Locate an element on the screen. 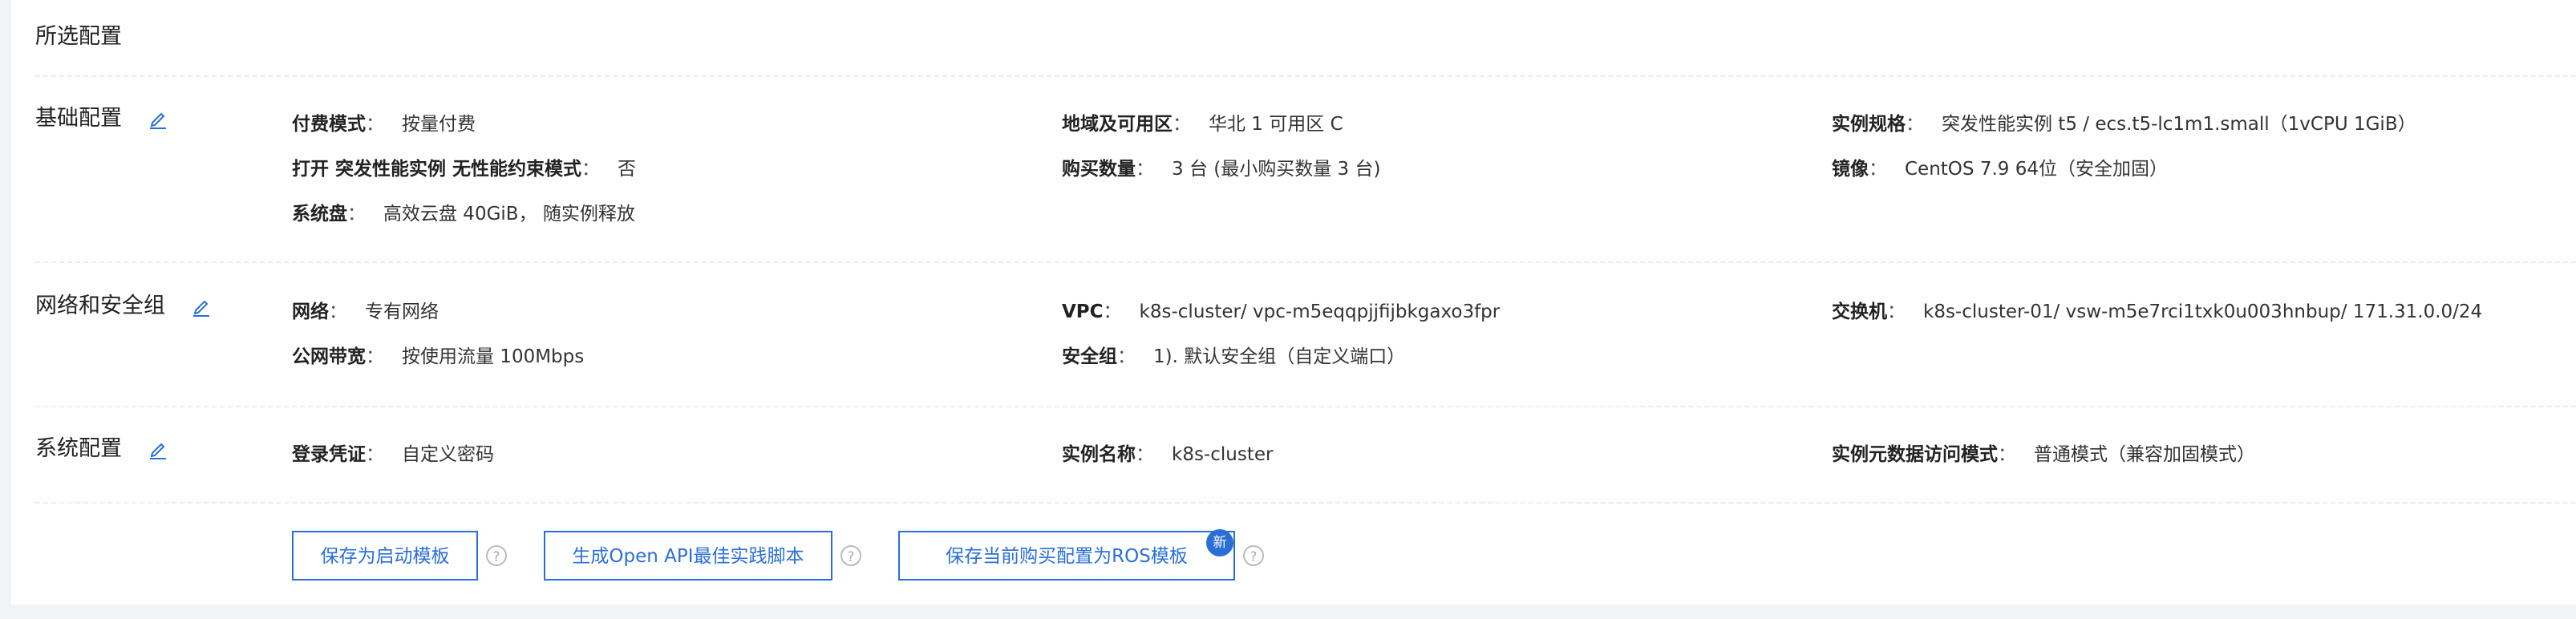  field-key: VPC is located at coordinates (1083, 311).